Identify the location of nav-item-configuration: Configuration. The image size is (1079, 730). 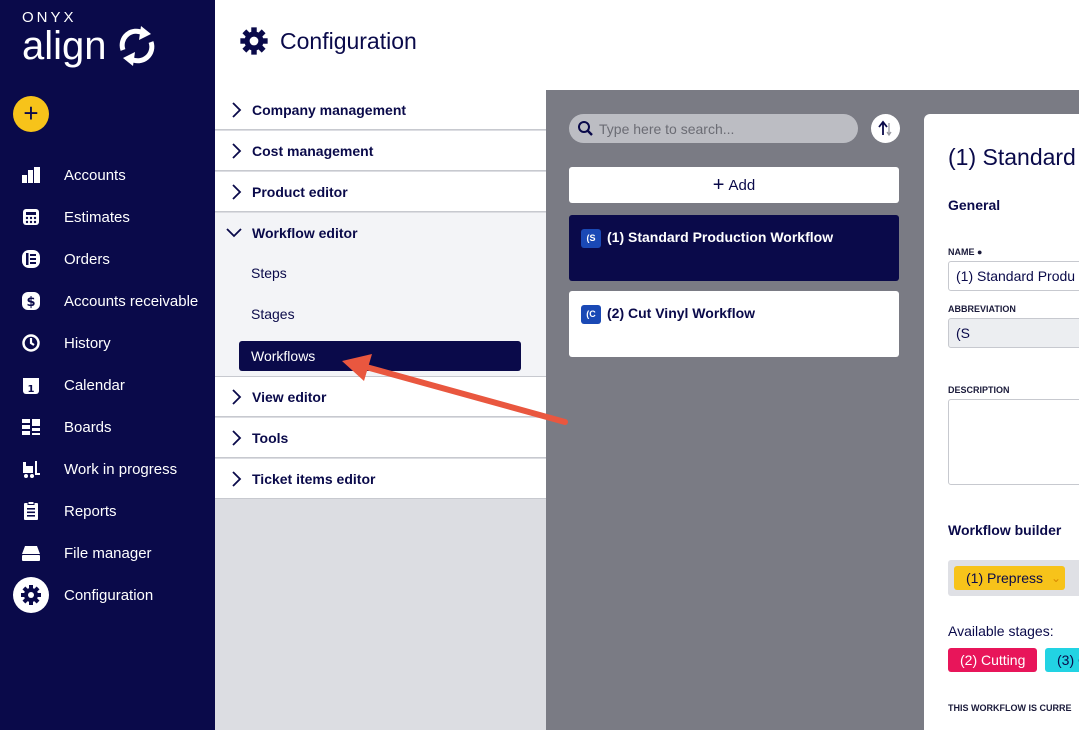
(107, 595).